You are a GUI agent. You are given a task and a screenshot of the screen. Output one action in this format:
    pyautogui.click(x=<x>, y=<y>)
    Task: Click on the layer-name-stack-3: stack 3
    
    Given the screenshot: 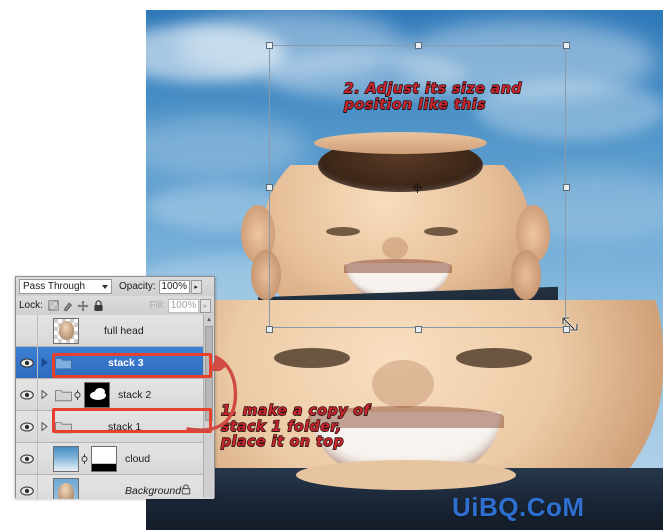 What is the action you would take?
    pyautogui.click(x=126, y=362)
    